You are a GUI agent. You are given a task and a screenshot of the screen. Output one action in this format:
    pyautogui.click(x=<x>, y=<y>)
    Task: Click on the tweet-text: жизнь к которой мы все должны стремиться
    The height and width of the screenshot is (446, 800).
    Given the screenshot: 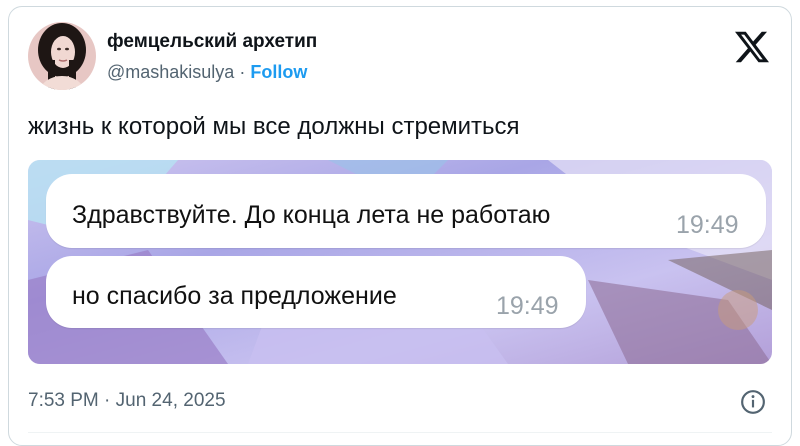 What is the action you would take?
    pyautogui.click(x=274, y=126)
    